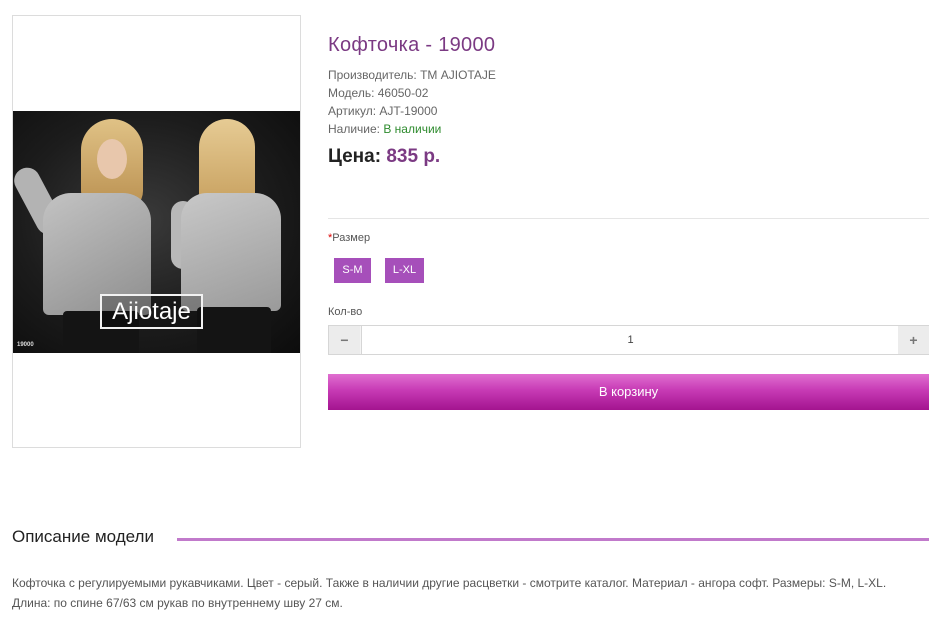  I want to click on size-label-text: Размер, so click(351, 238).